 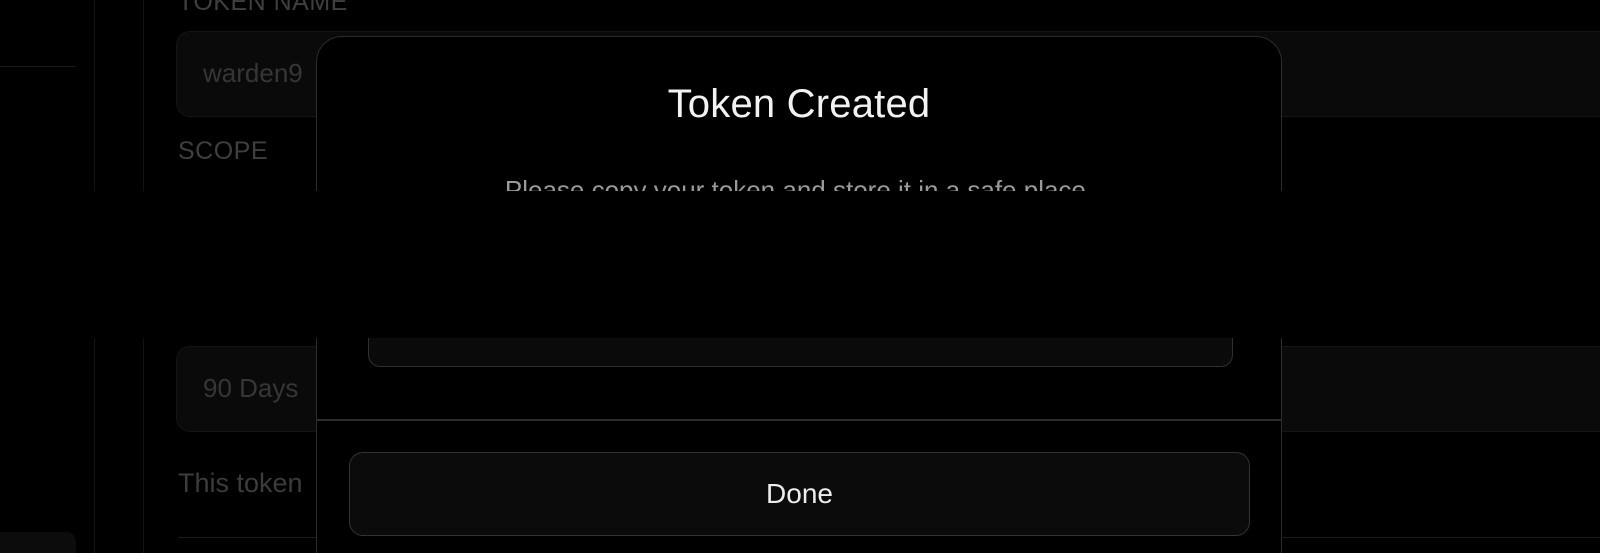 What do you see at coordinates (799, 494) in the screenshot?
I see `done-button: Done` at bounding box center [799, 494].